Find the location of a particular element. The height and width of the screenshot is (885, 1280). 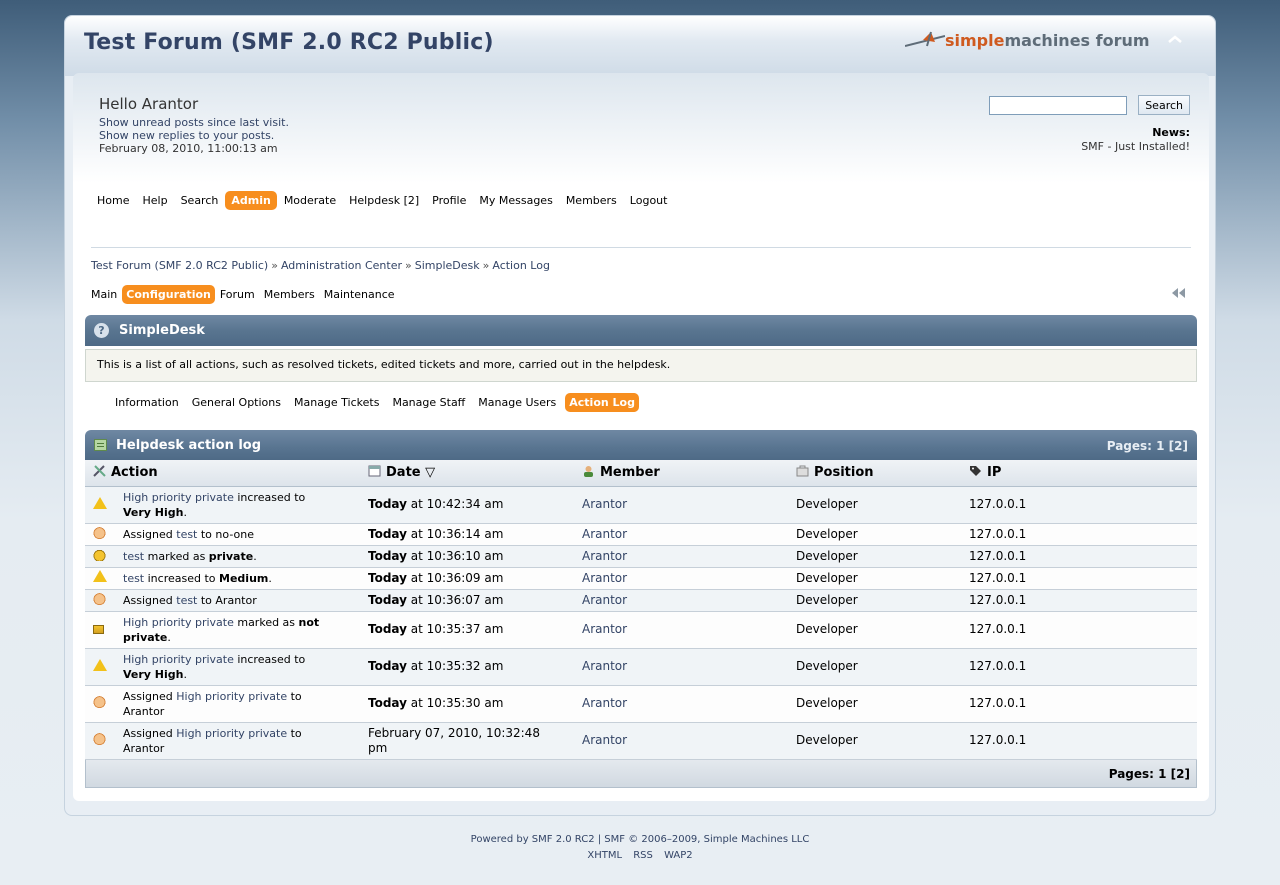

tab-action-log: Action Log is located at coordinates (602, 402).